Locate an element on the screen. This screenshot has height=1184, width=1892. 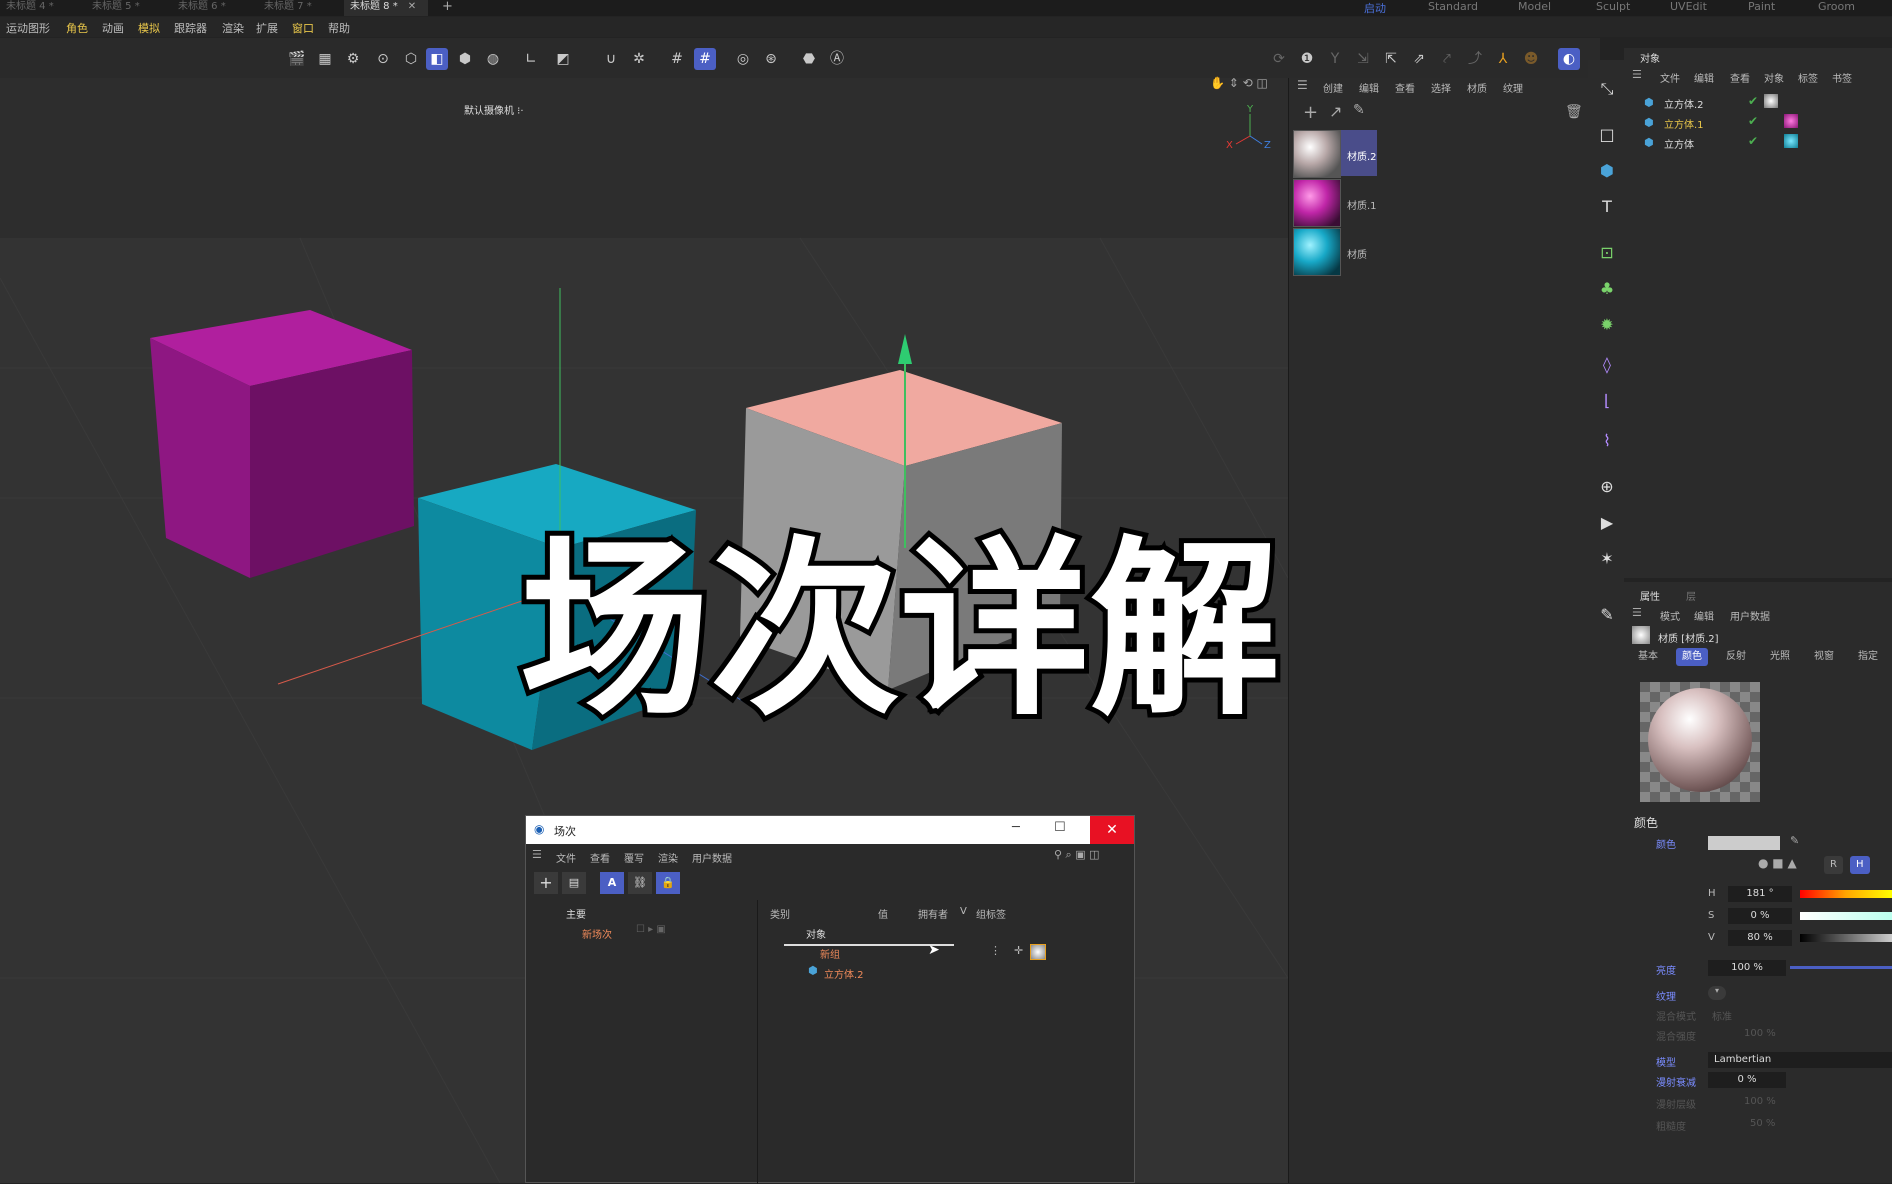
attr-tab: 属性 is located at coordinates (1650, 595).